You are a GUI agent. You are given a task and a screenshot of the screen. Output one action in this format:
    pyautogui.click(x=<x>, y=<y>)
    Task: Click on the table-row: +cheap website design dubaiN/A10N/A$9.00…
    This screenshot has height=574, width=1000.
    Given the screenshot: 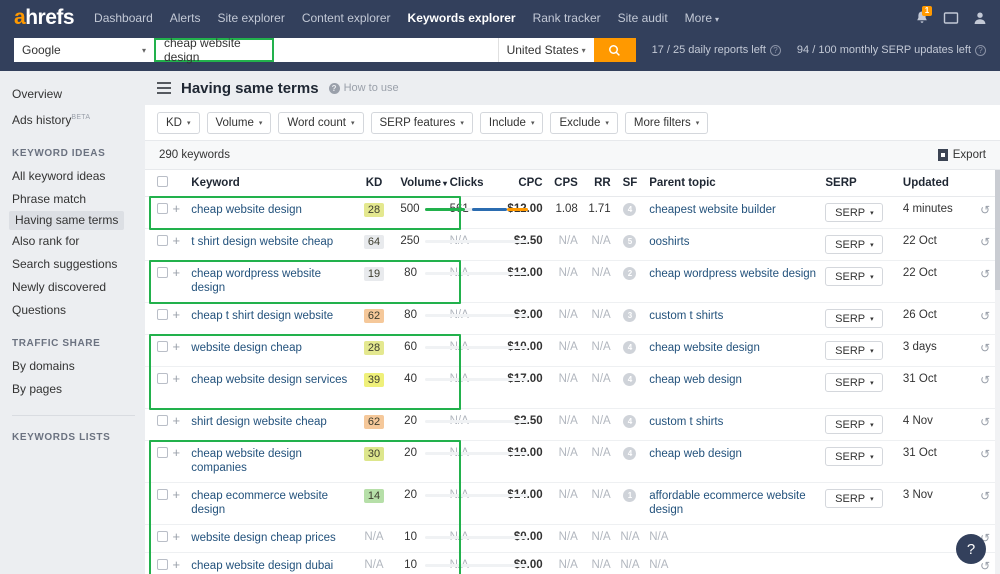 What is the action you would take?
    pyautogui.click(x=572, y=563)
    